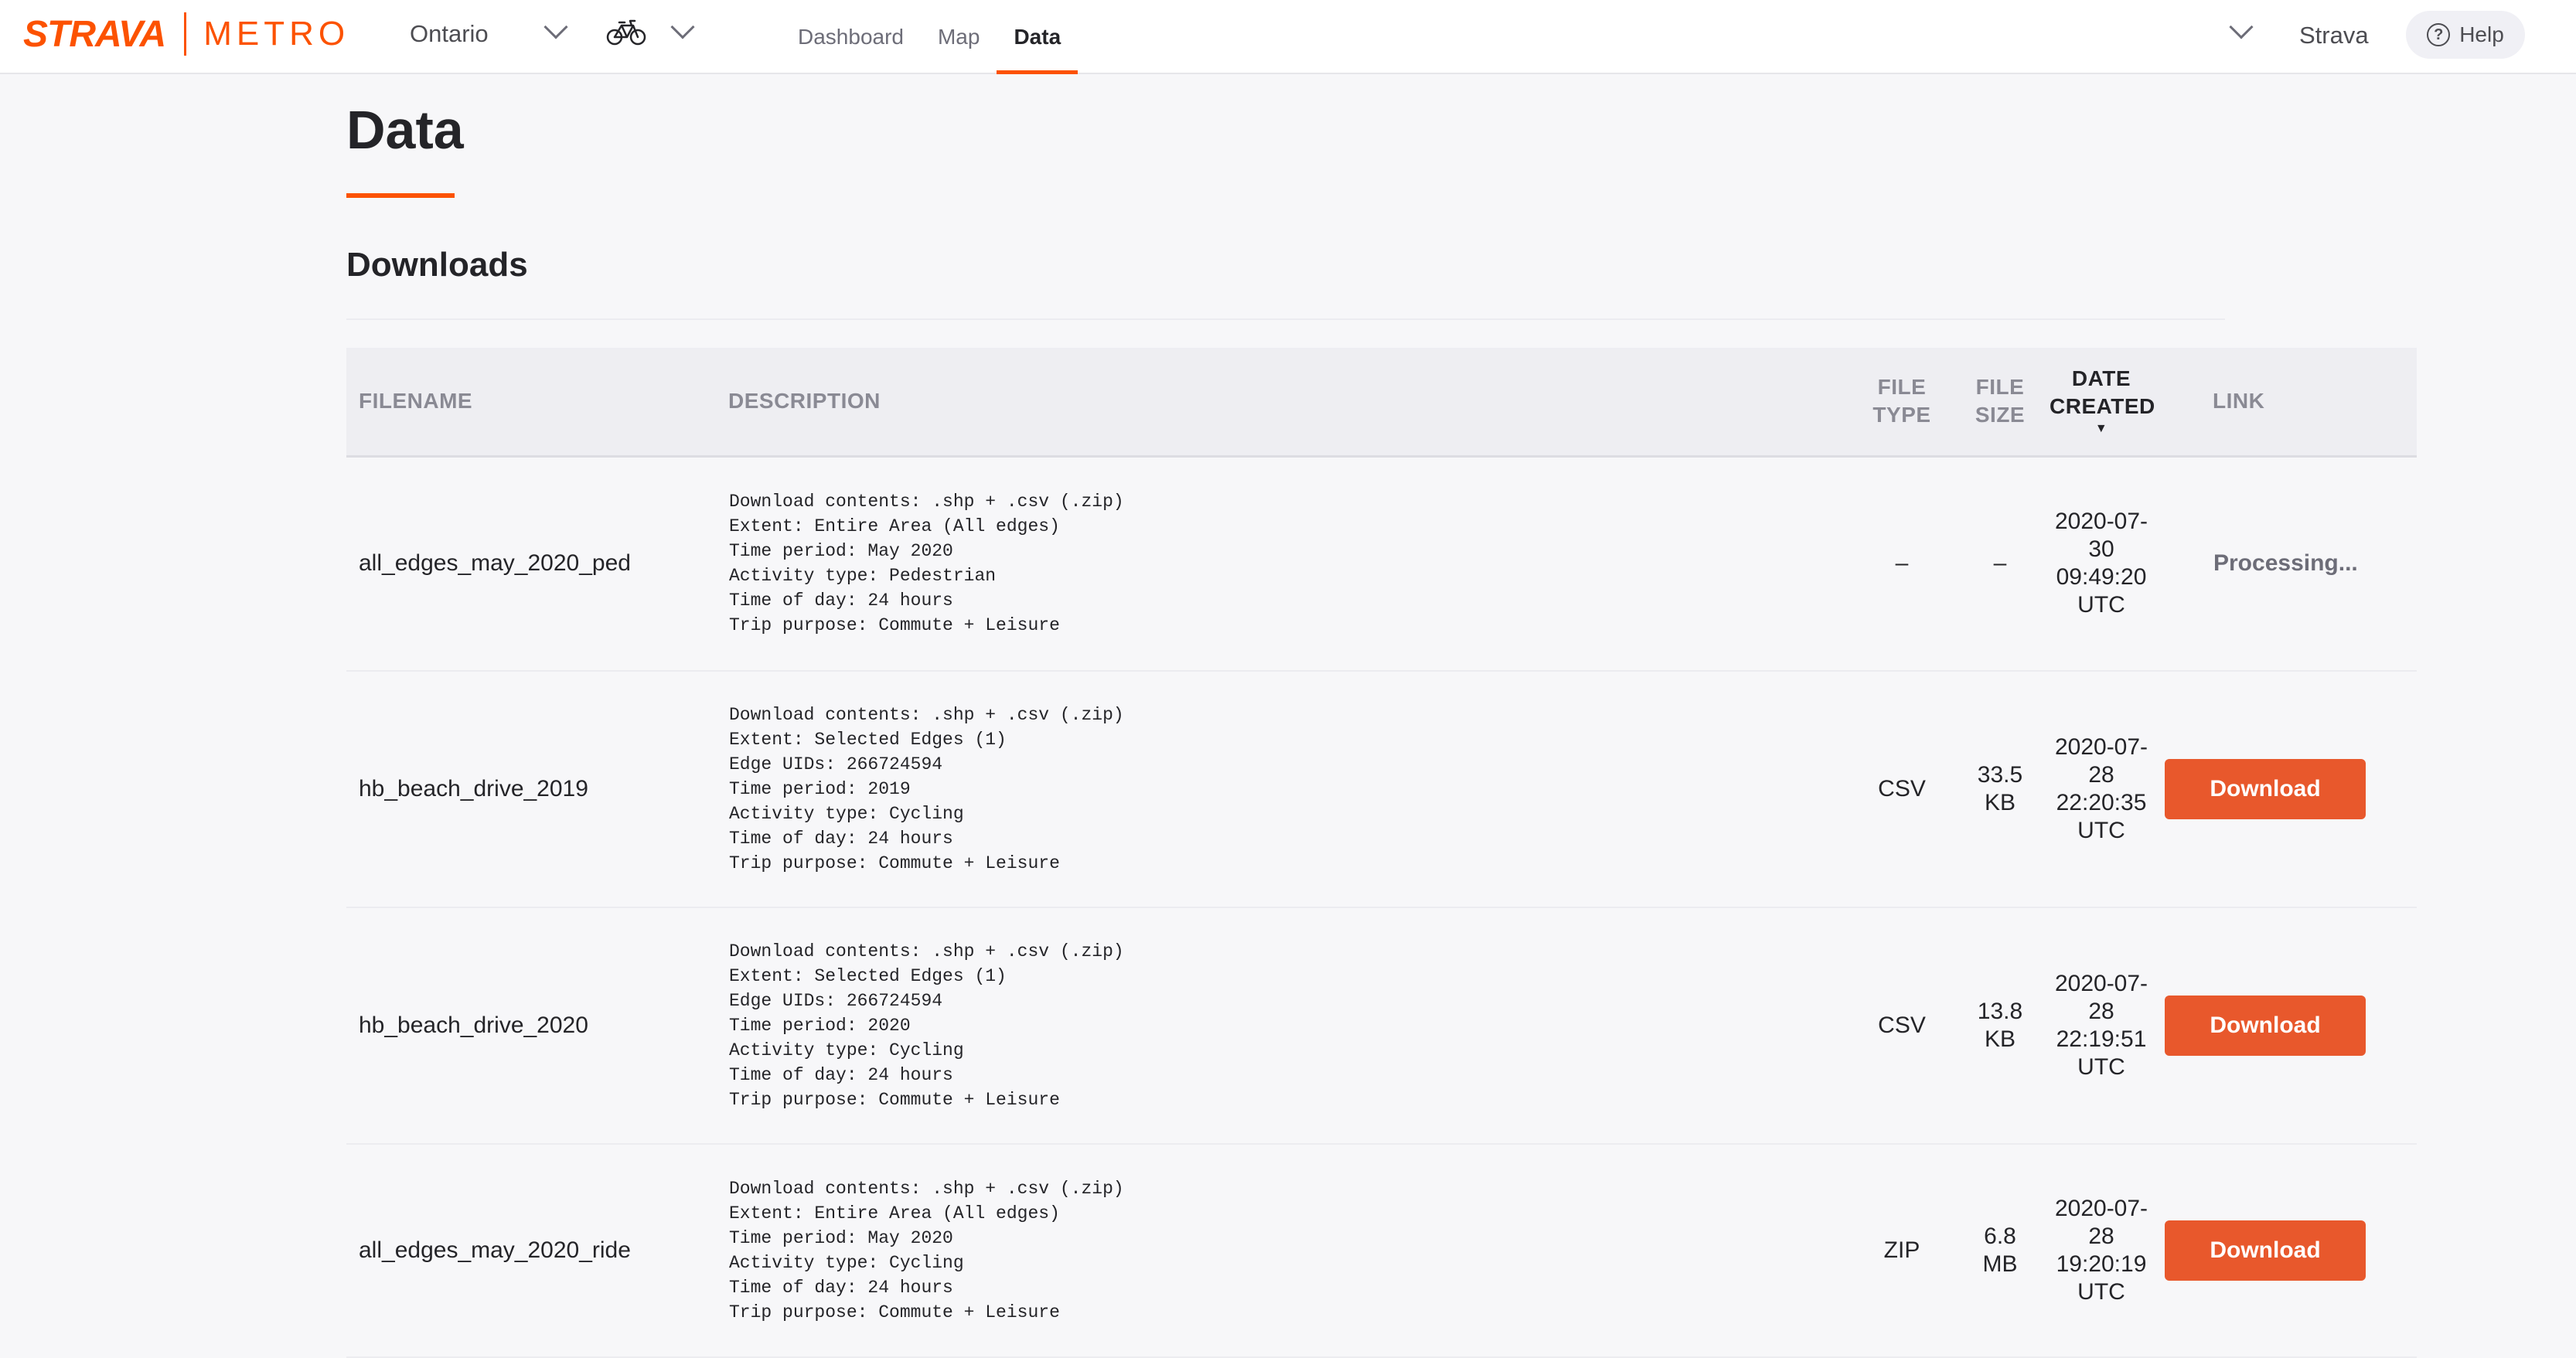 The width and height of the screenshot is (2576, 1358). Describe the element at coordinates (1285, 319) in the screenshot. I see `section-divider` at that location.